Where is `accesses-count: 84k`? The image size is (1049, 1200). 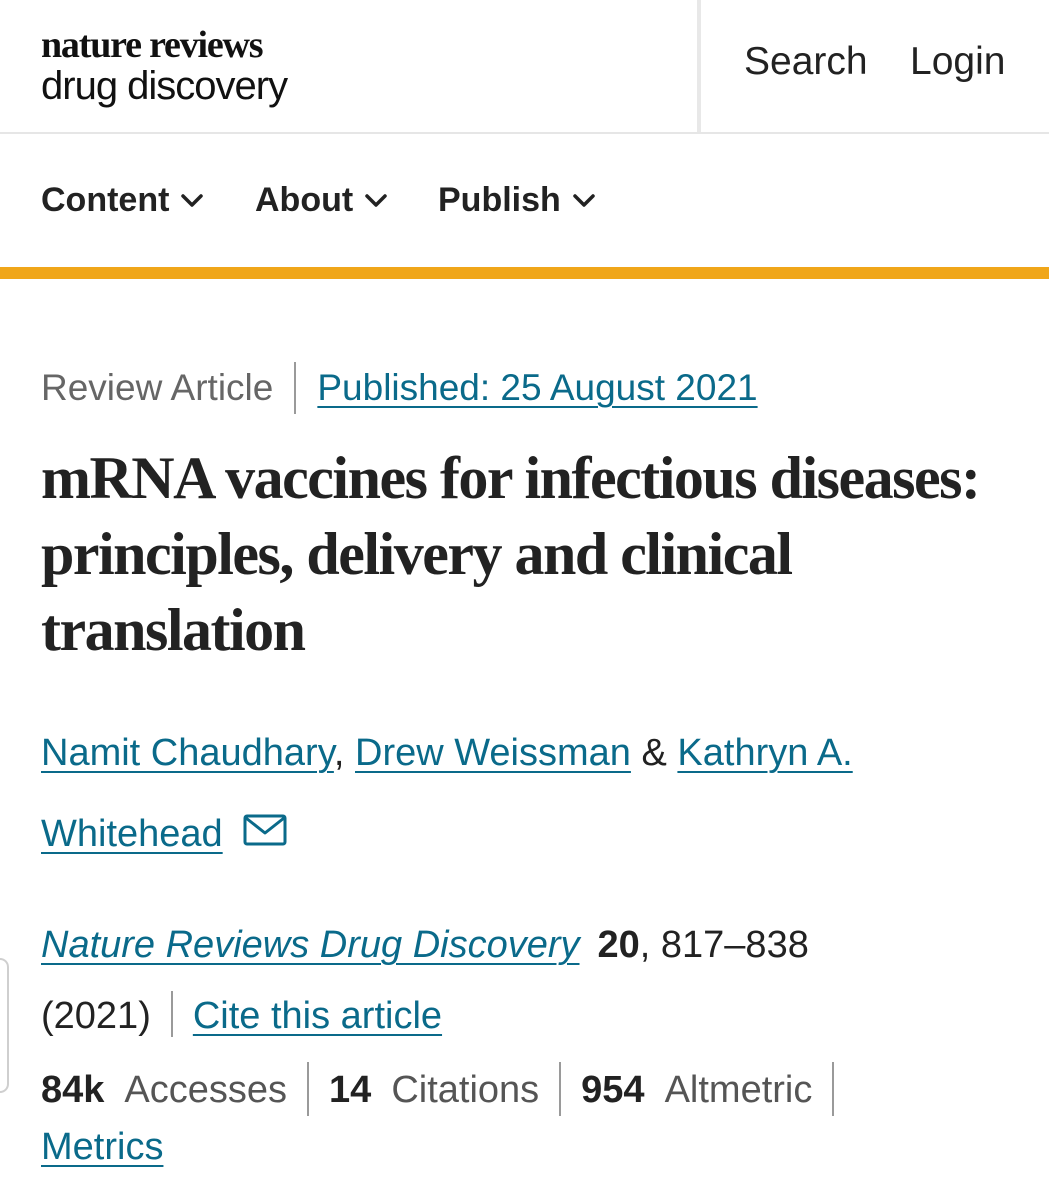 accesses-count: 84k is located at coordinates (73, 1090).